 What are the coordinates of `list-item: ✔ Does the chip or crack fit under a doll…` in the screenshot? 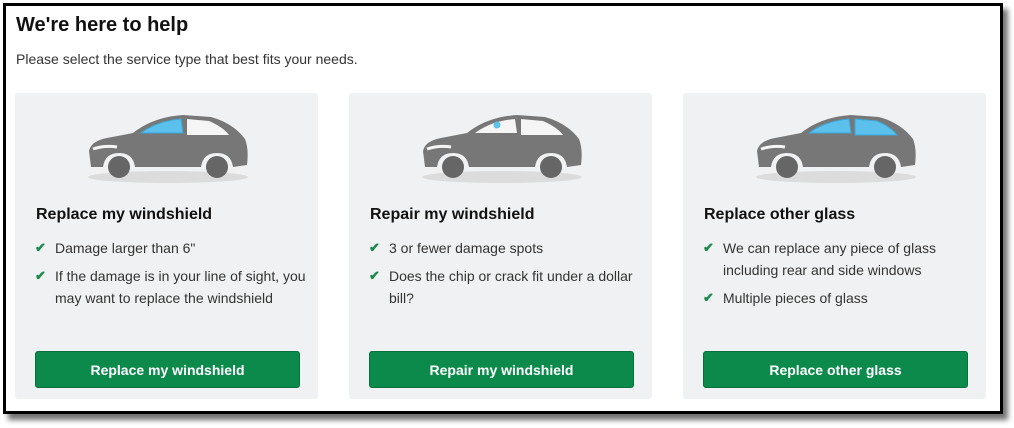 It's located at (506, 287).